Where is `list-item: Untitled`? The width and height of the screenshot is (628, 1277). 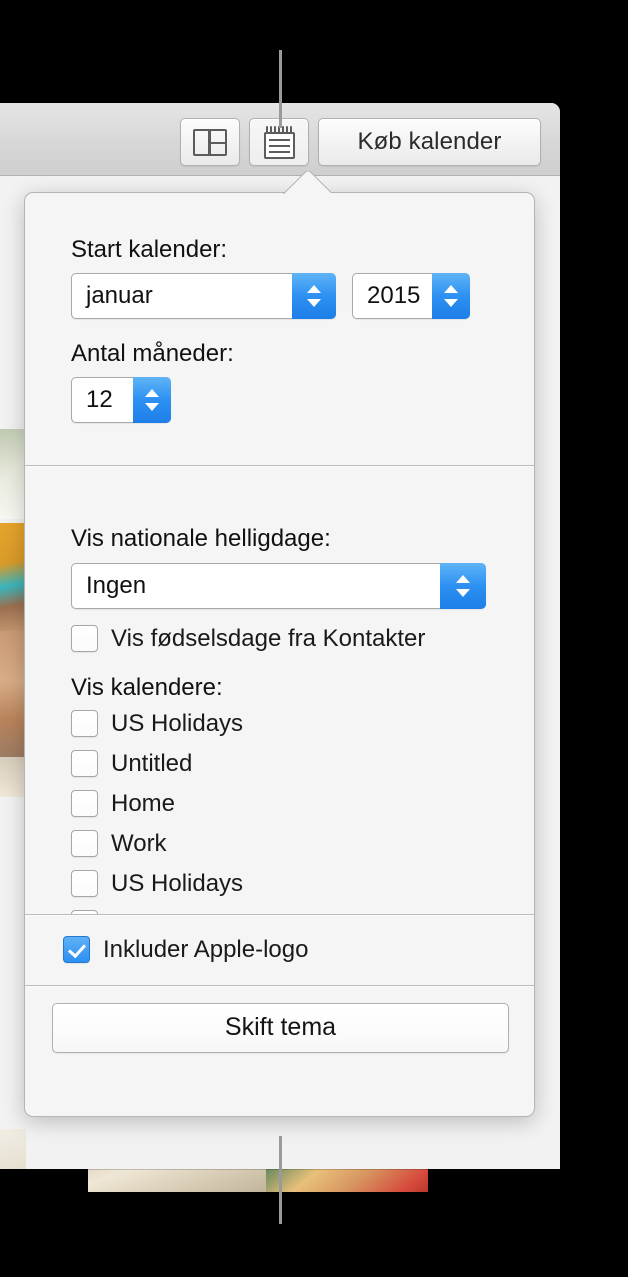
list-item: Untitled is located at coordinates (302, 764).